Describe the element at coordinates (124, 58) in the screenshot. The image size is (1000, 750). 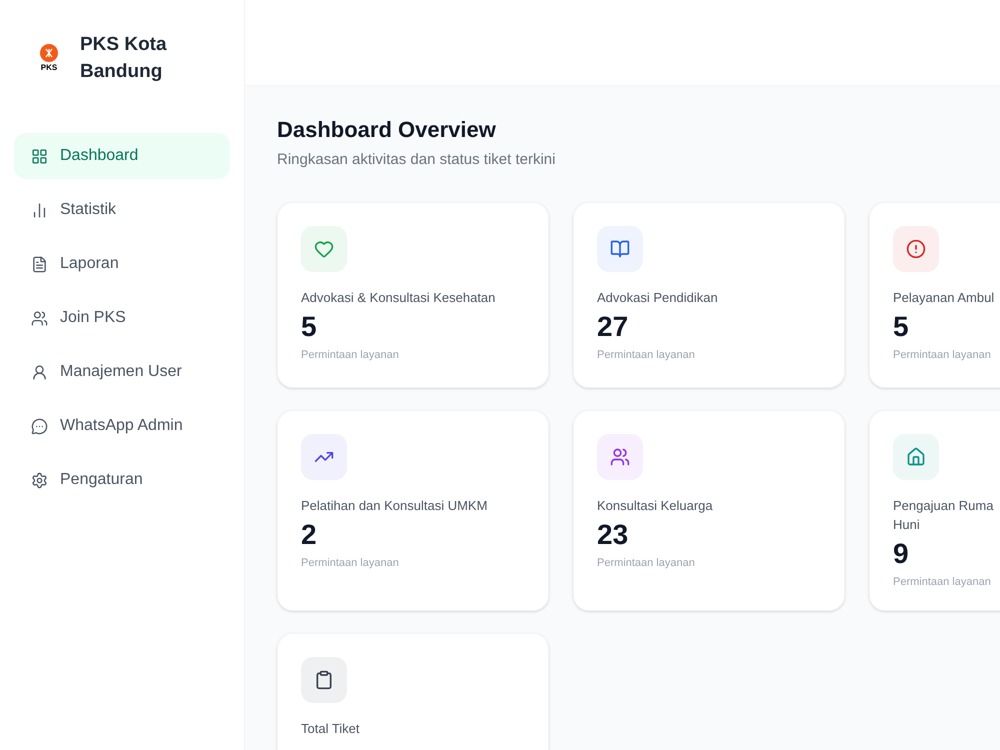
I see `brand-name: PKS Kota Bandung` at that location.